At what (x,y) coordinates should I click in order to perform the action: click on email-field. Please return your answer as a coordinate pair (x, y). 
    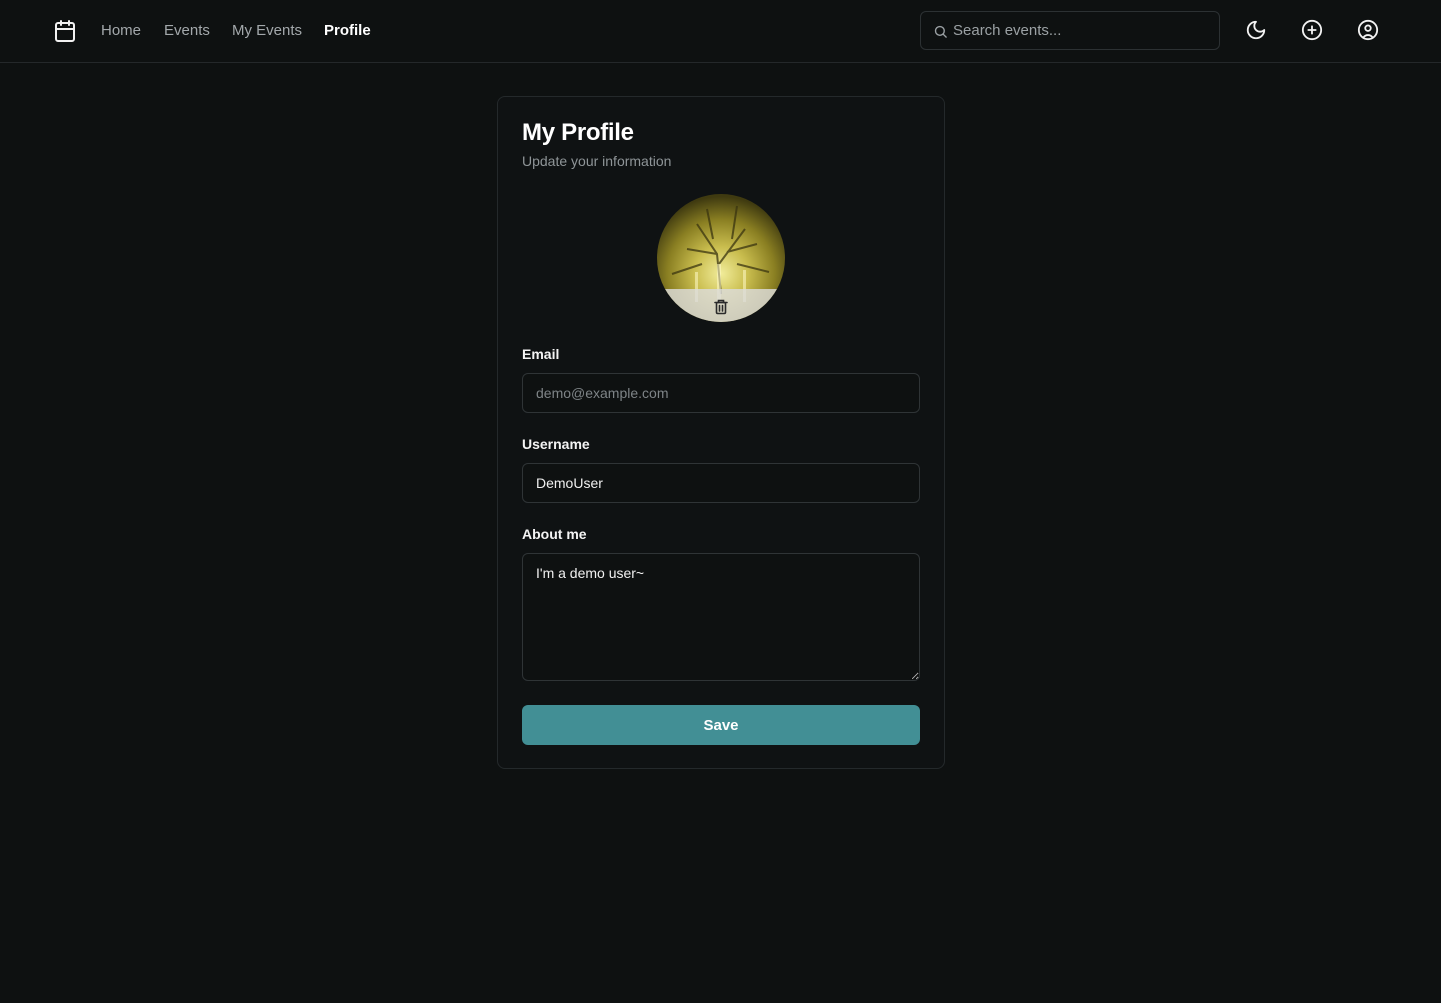
    Looking at the image, I should click on (721, 393).